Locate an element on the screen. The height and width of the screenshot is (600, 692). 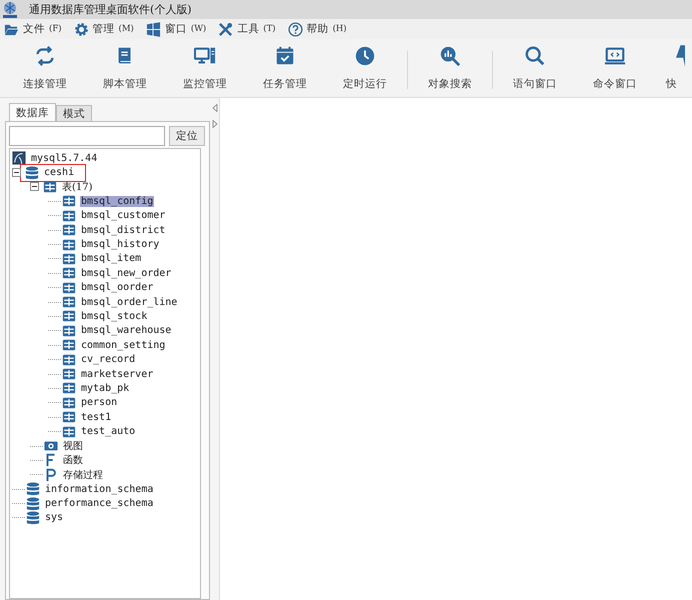
tab: 模式 is located at coordinates (74, 113).